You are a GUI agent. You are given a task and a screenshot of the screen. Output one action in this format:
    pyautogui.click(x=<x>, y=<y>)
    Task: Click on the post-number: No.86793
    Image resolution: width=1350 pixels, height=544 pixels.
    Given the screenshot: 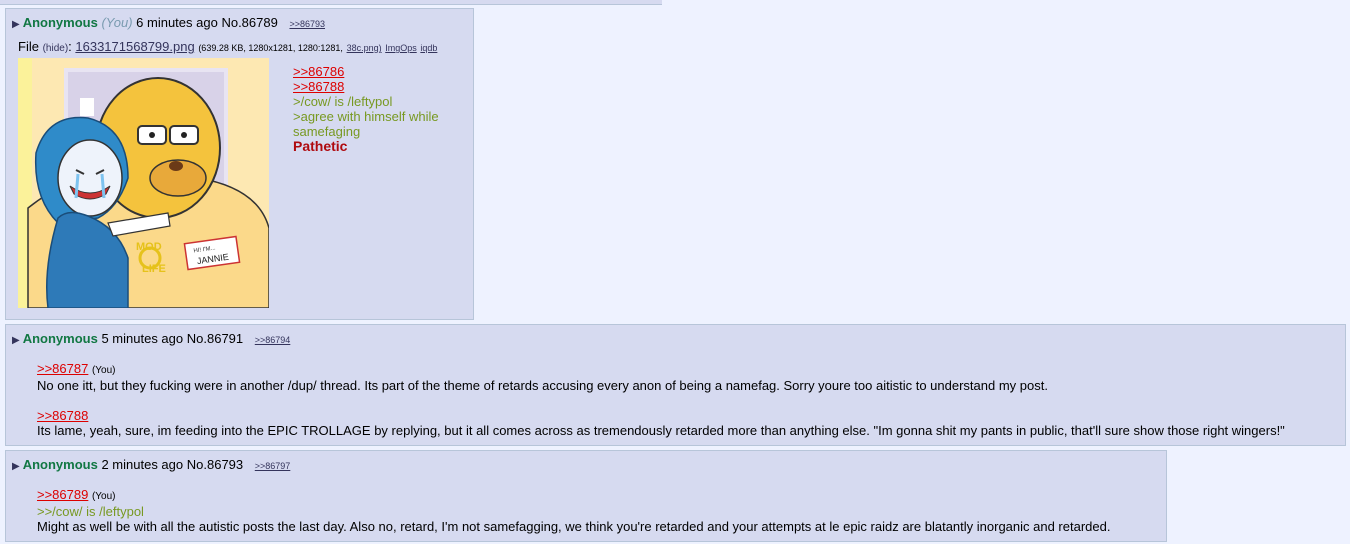 What is the action you would take?
    pyautogui.click(x=215, y=464)
    